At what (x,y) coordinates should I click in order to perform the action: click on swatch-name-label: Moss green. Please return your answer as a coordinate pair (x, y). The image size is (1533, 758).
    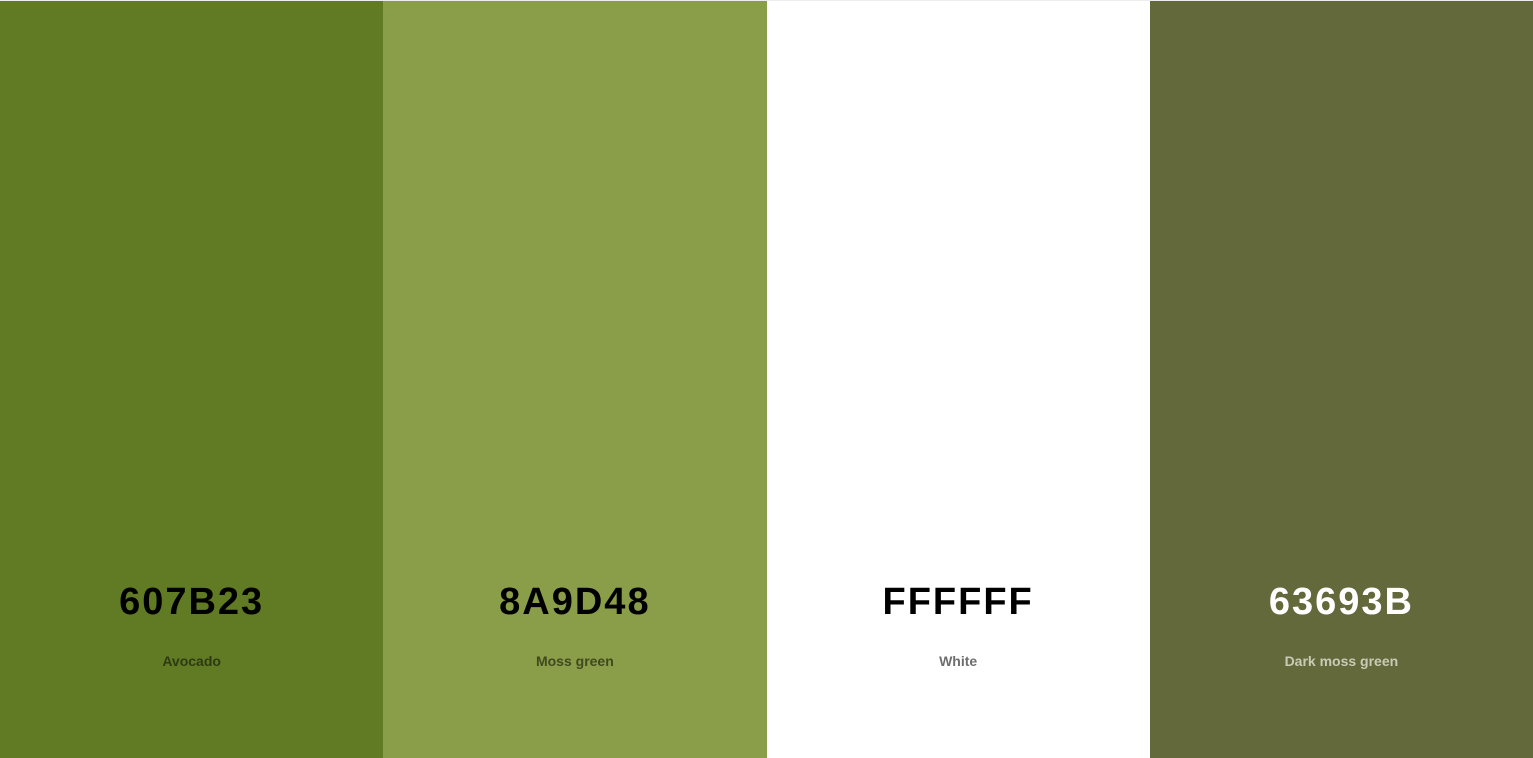
    Looking at the image, I should click on (574, 661).